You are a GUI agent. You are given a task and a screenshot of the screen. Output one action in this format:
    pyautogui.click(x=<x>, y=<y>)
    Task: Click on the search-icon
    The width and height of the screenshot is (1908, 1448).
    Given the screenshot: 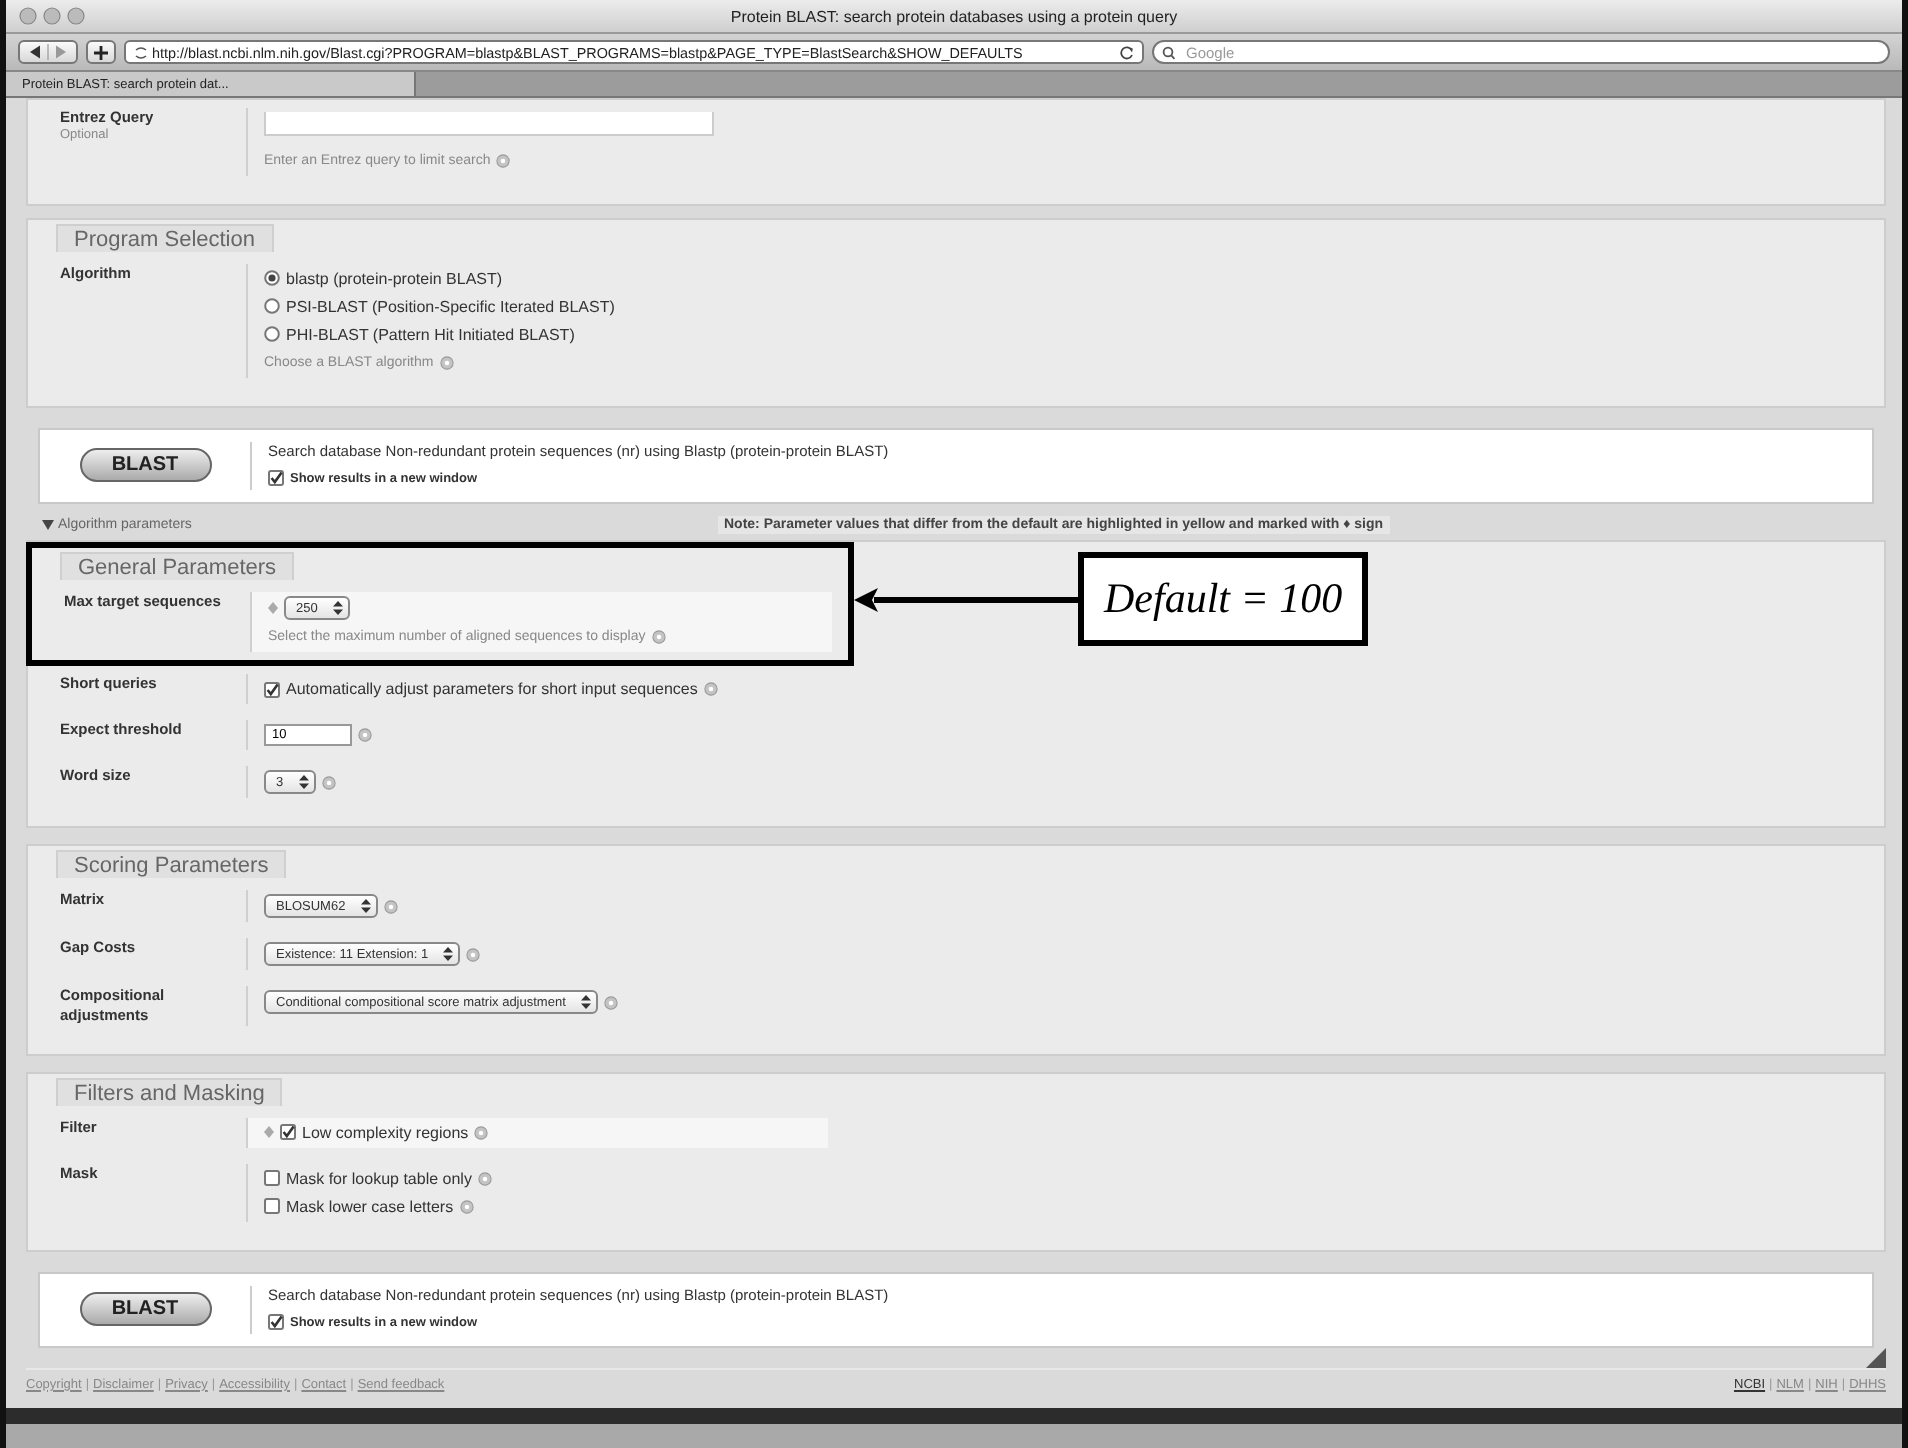 What is the action you would take?
    pyautogui.click(x=1170, y=52)
    